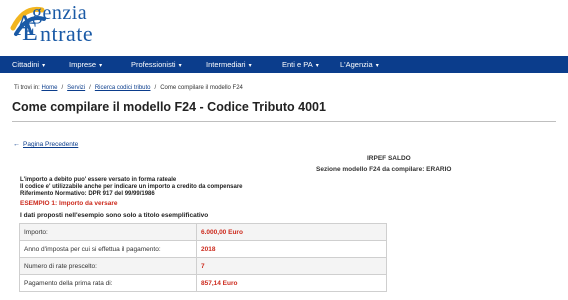  Describe the element at coordinates (76, 88) in the screenshot. I see `breadcrumb-link-servizi: Servizi` at that location.